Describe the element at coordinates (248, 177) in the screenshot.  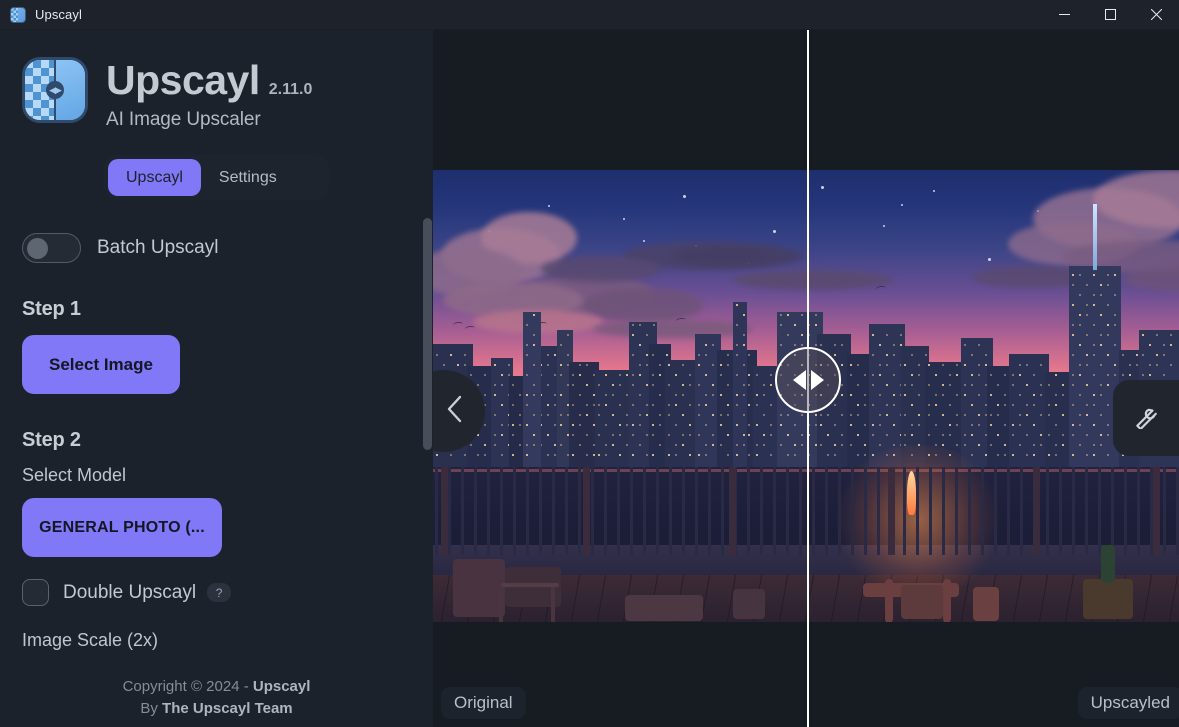
I see `tab-settings: Settings` at that location.